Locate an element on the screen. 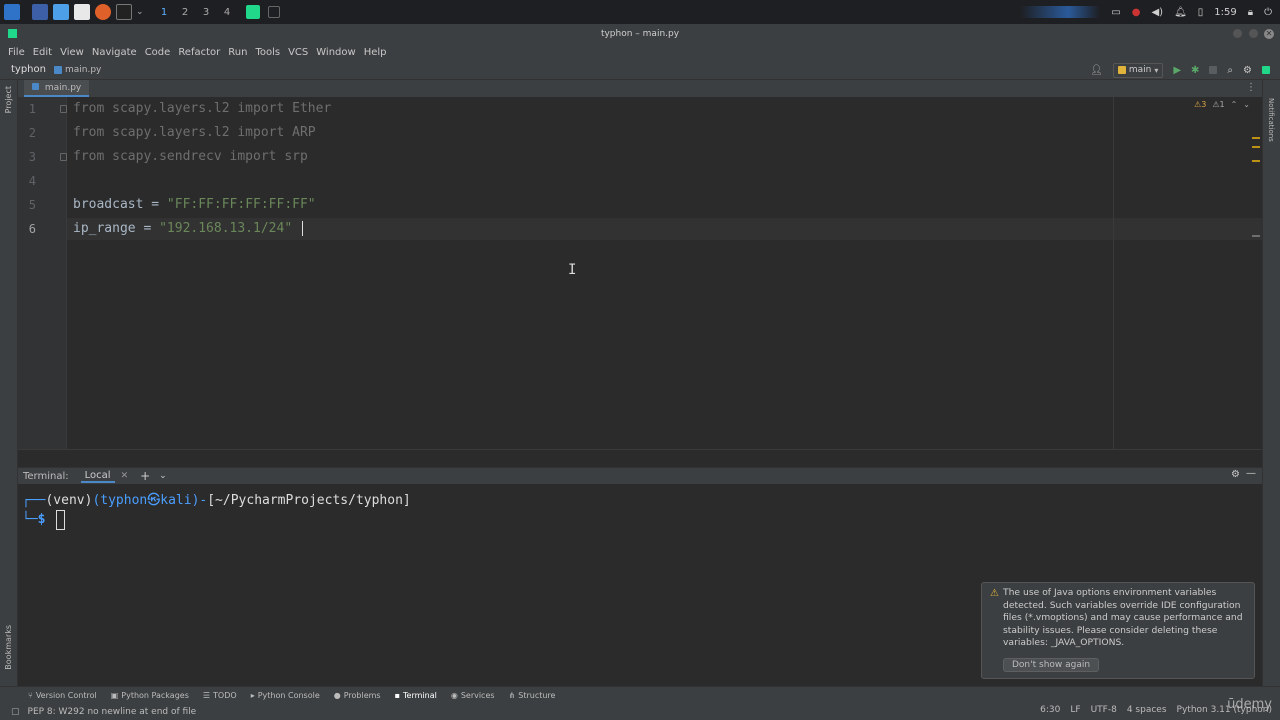  menu-file: File is located at coordinates (16, 52).